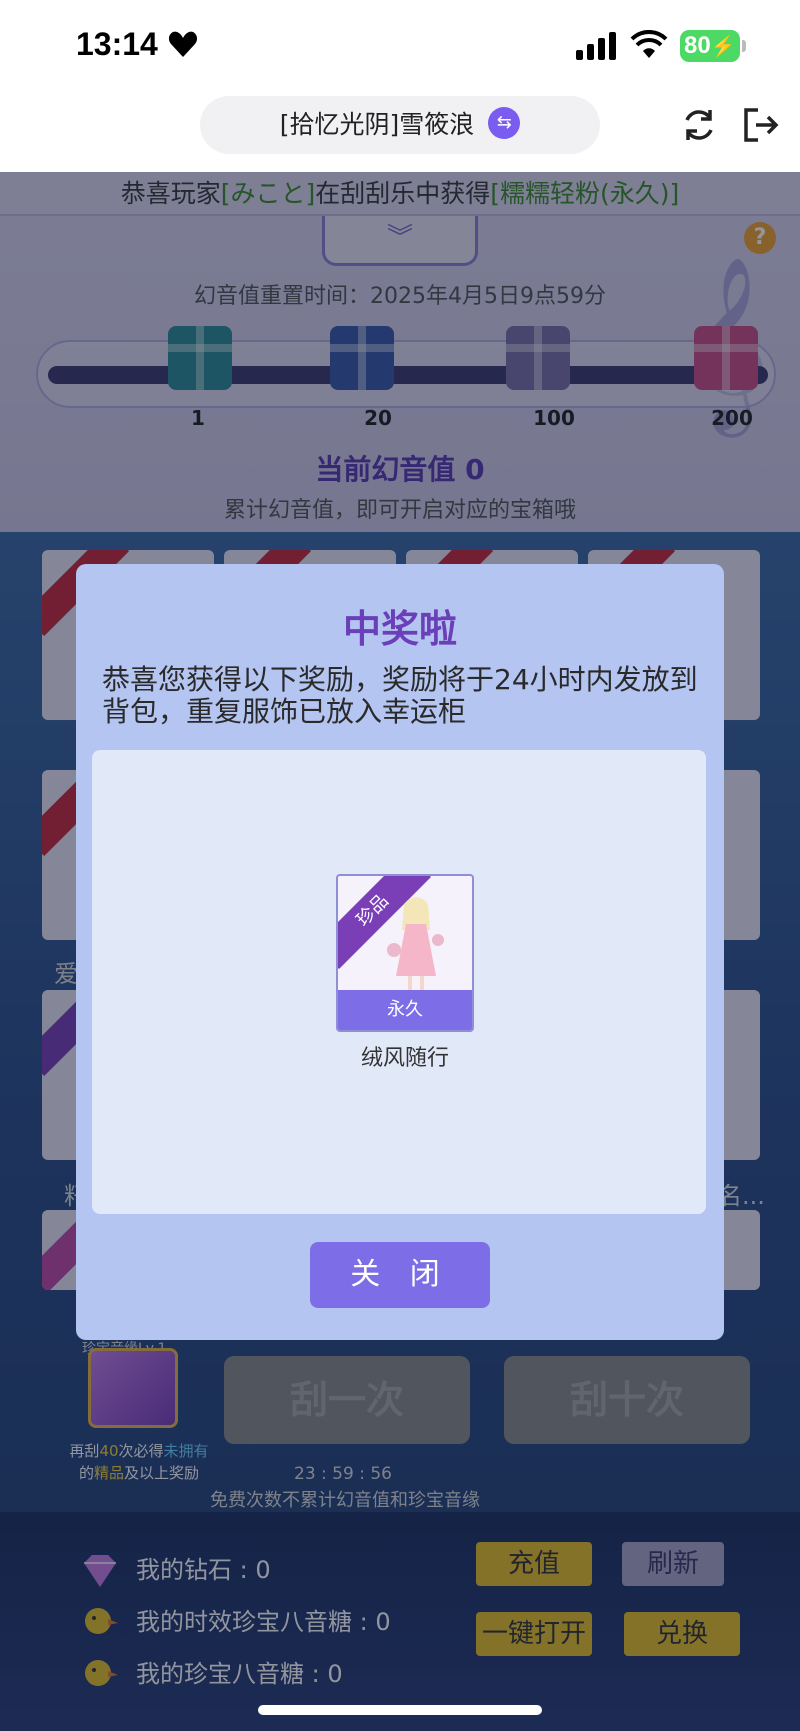  I want to click on exit-icon, so click(761, 125).